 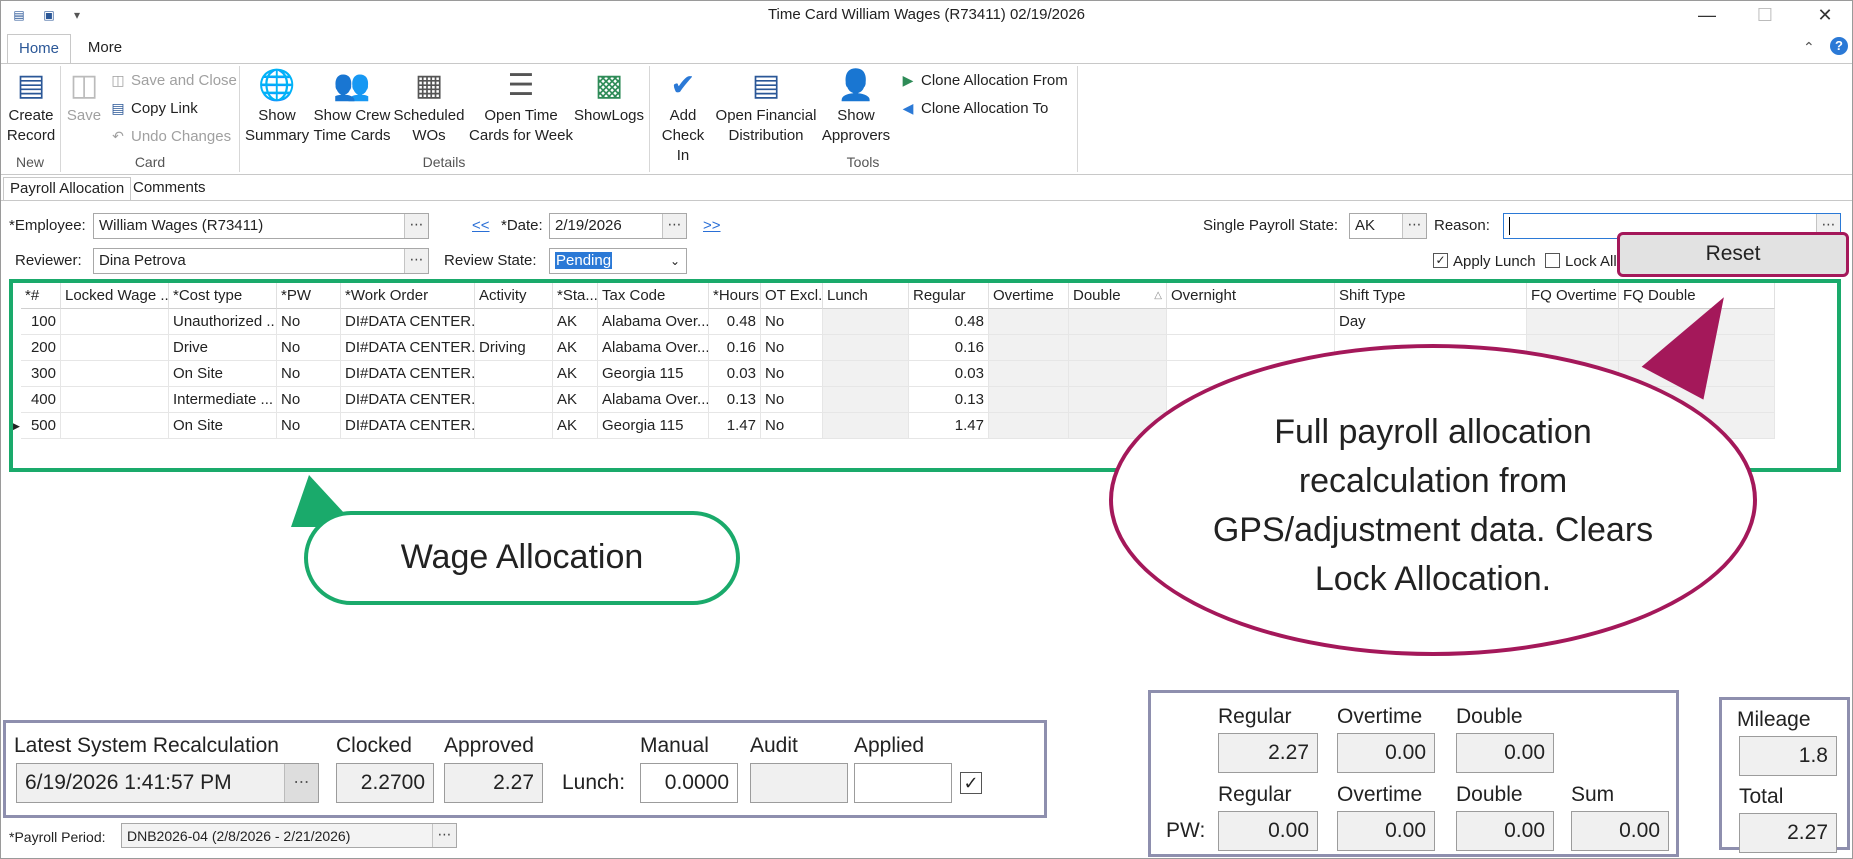 I want to click on overtime-label: Overtime, so click(x=1380, y=716).